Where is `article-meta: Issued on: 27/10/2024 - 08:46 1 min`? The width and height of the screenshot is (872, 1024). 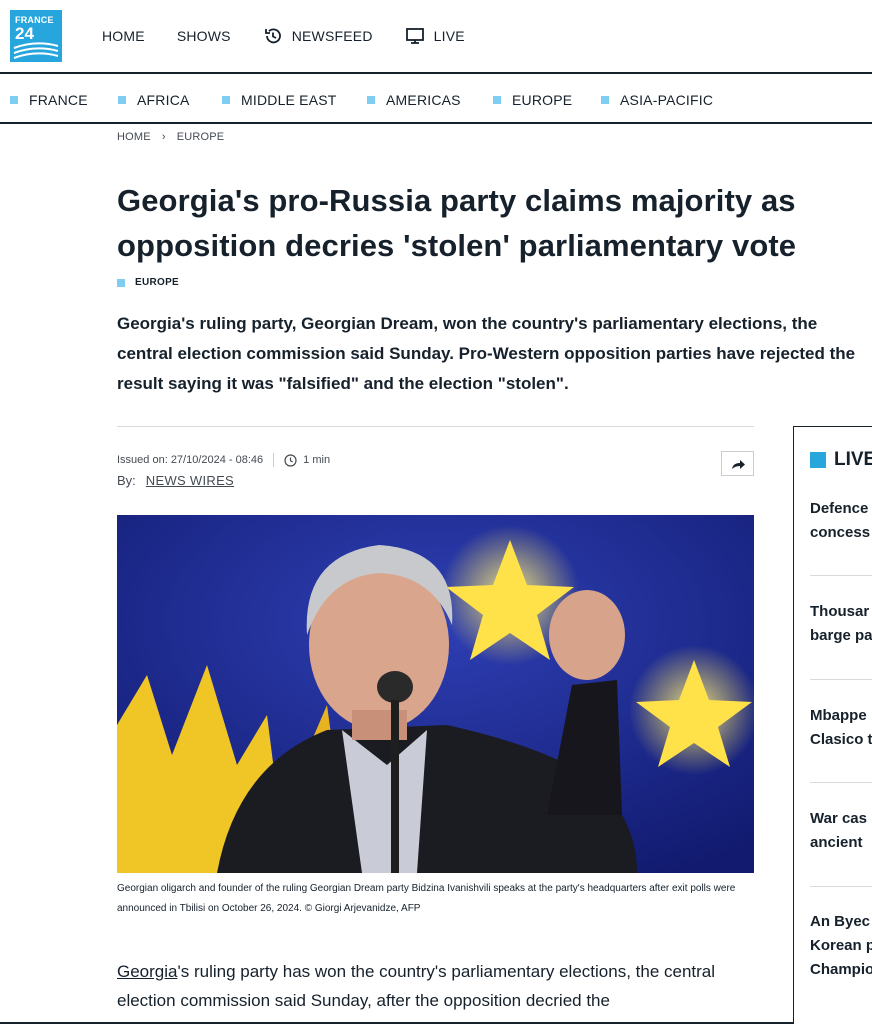
article-meta: Issued on: 27/10/2024 - 08:46 1 min is located at coordinates (223, 460).